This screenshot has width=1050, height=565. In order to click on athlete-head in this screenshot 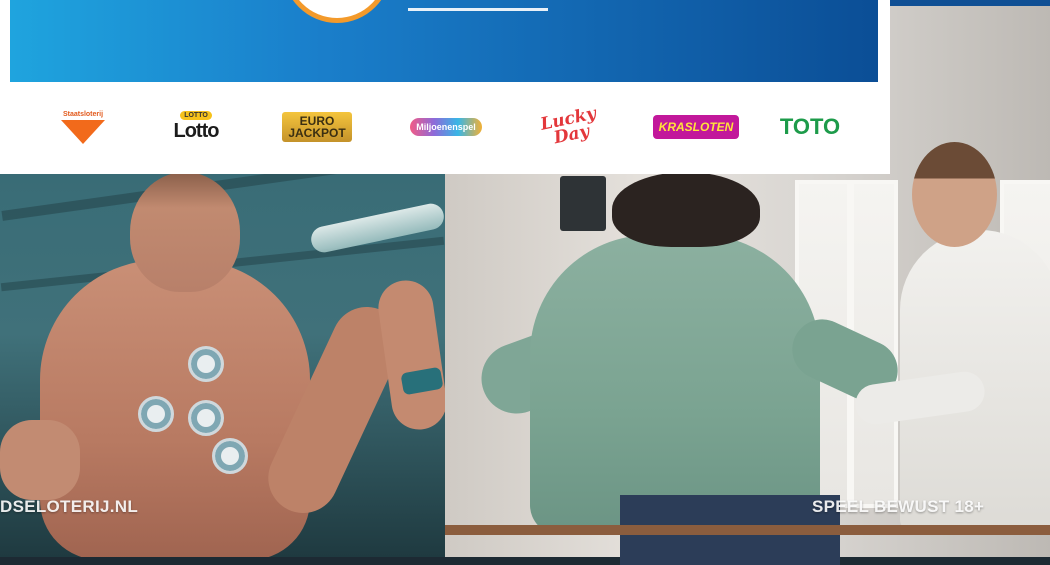, I will do `click(185, 232)`.